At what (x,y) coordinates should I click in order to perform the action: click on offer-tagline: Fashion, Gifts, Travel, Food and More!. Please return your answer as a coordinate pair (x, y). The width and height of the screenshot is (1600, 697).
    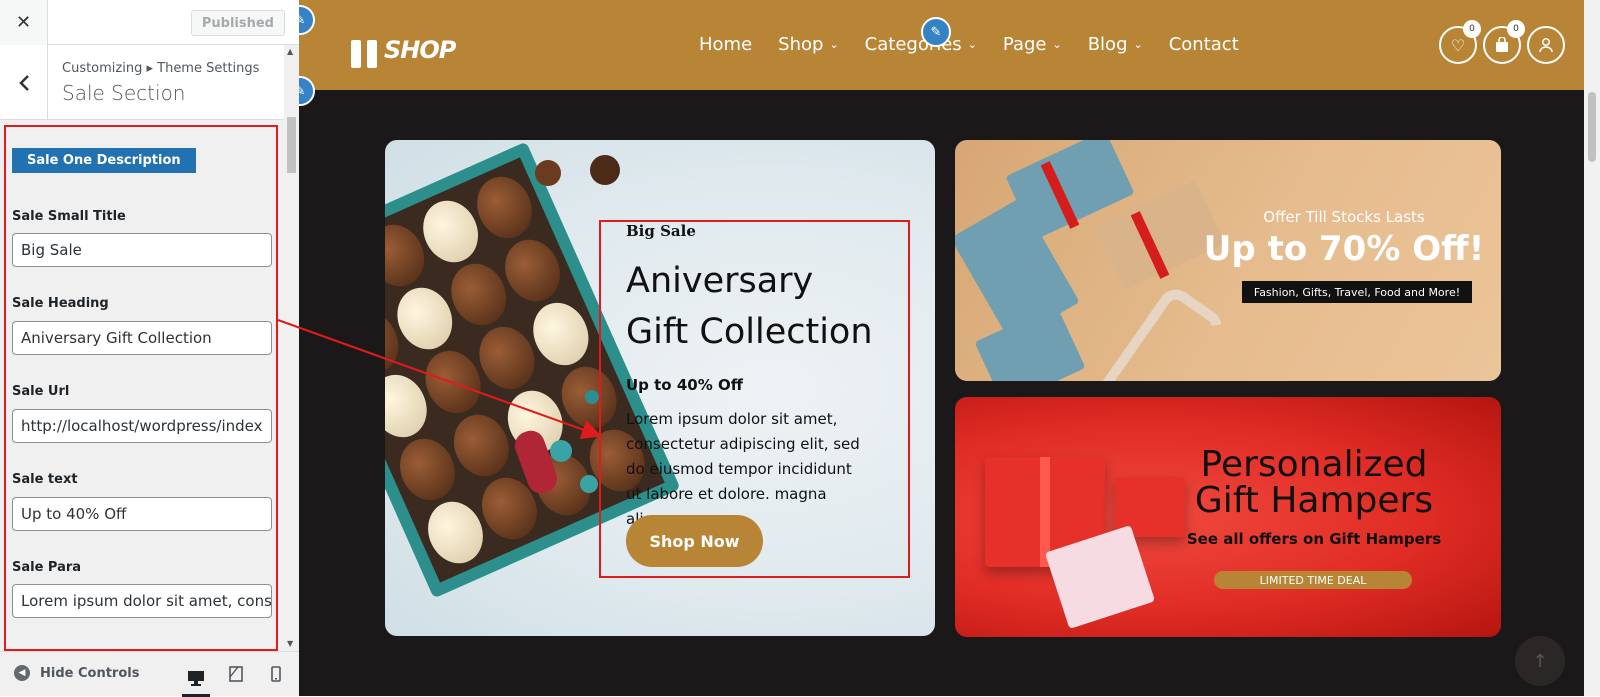
    Looking at the image, I should click on (1357, 292).